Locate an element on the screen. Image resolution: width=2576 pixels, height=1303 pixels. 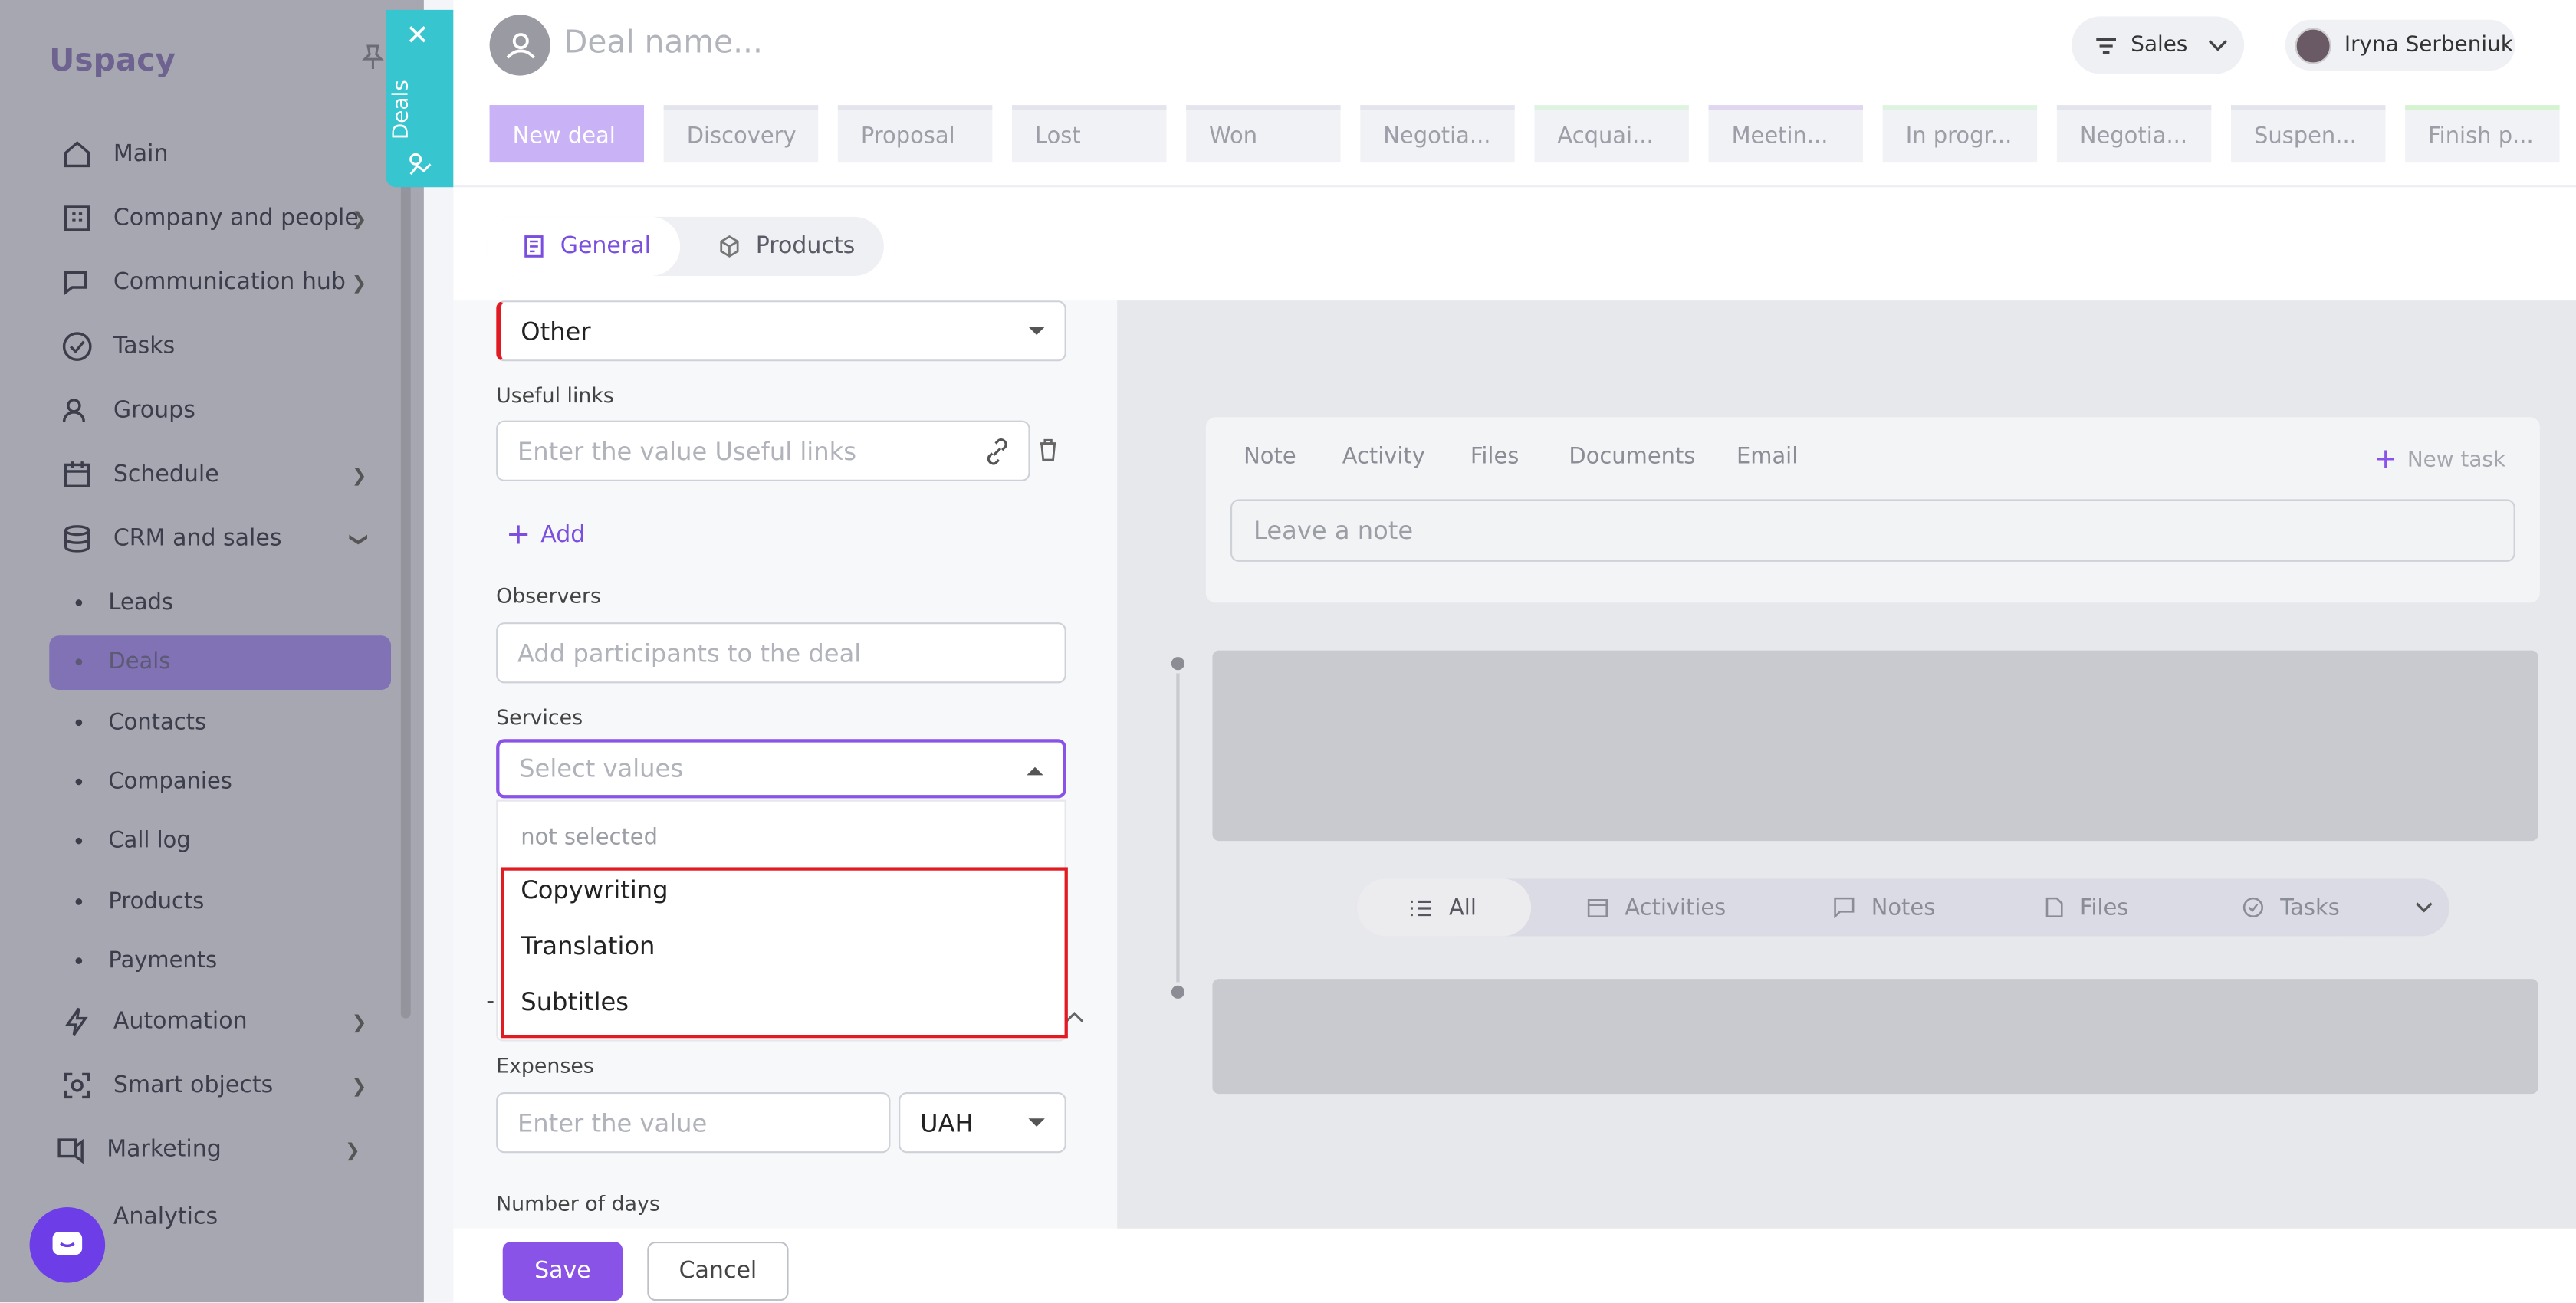
timeline-dot is located at coordinates (1178, 993).